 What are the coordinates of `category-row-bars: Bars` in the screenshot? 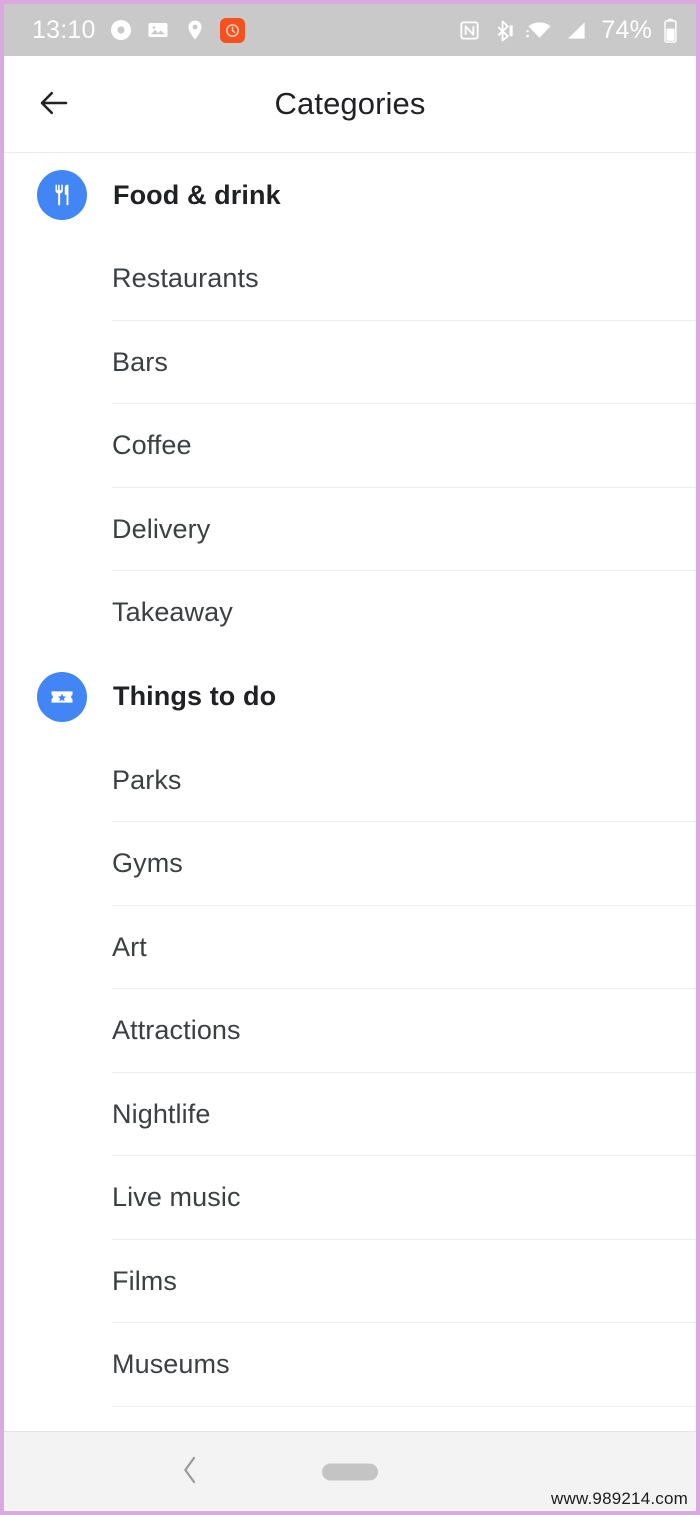 It's located at (350, 362).